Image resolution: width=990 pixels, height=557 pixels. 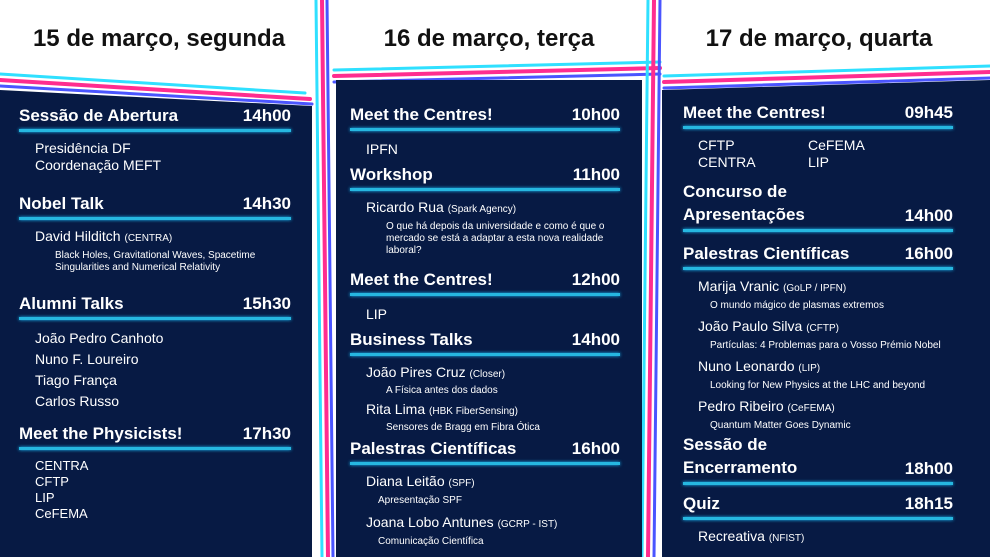 I want to click on speaker-affiliation: (HBK FiberSensing), so click(x=473, y=411).